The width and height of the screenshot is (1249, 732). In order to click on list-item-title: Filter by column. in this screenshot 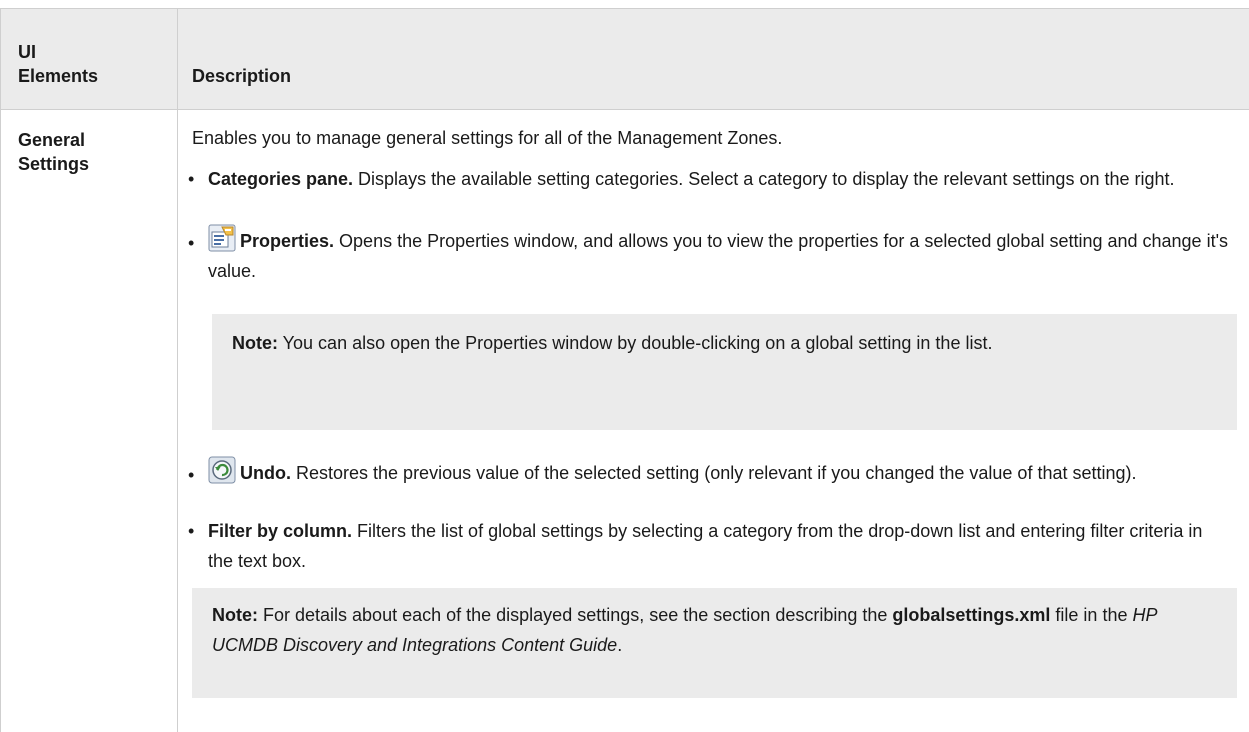, I will do `click(280, 531)`.